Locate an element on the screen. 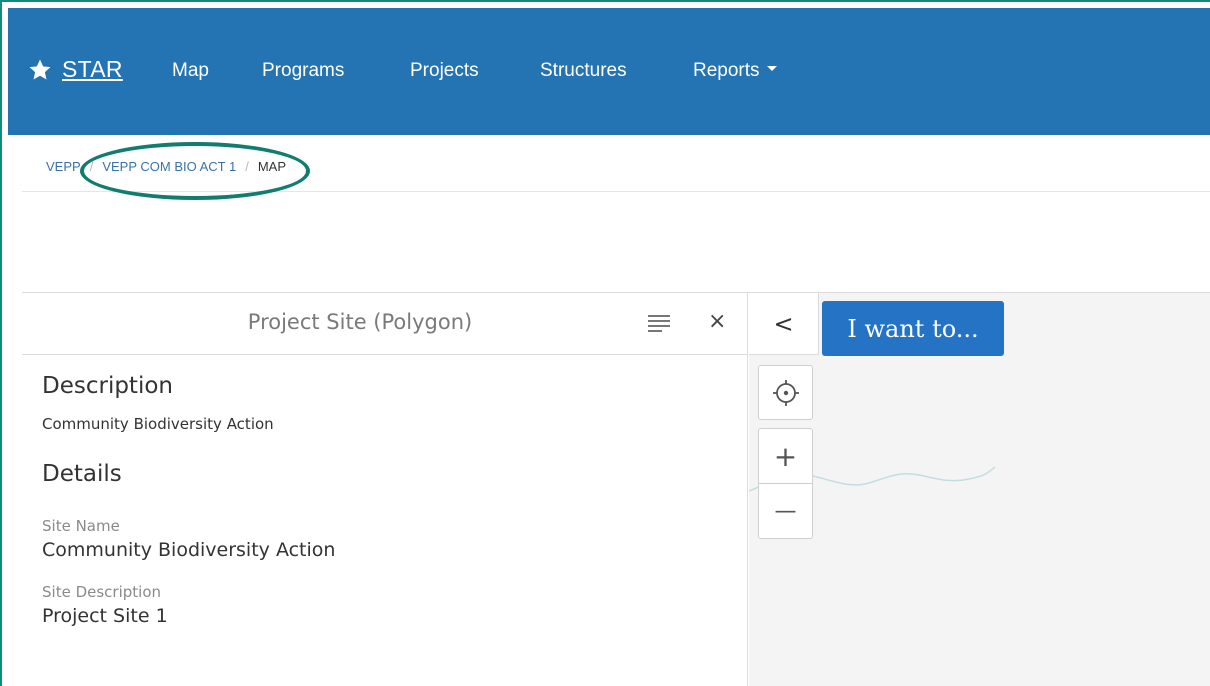  field-site-description: Site Description Project Site 1 is located at coordinates (188, 605).